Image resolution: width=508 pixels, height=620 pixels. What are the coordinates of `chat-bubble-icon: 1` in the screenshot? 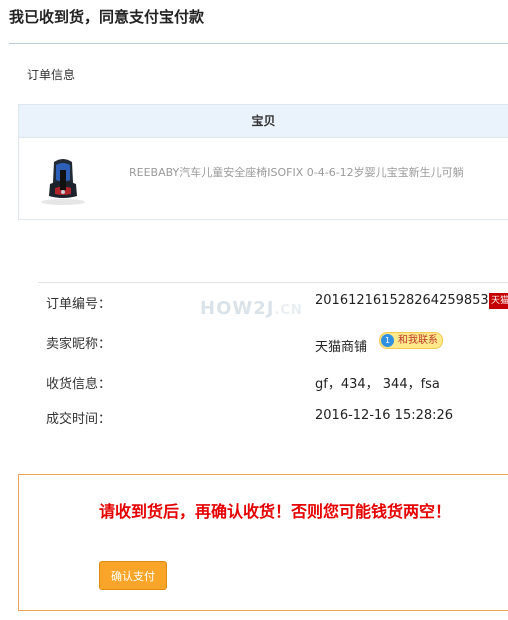 It's located at (387, 340).